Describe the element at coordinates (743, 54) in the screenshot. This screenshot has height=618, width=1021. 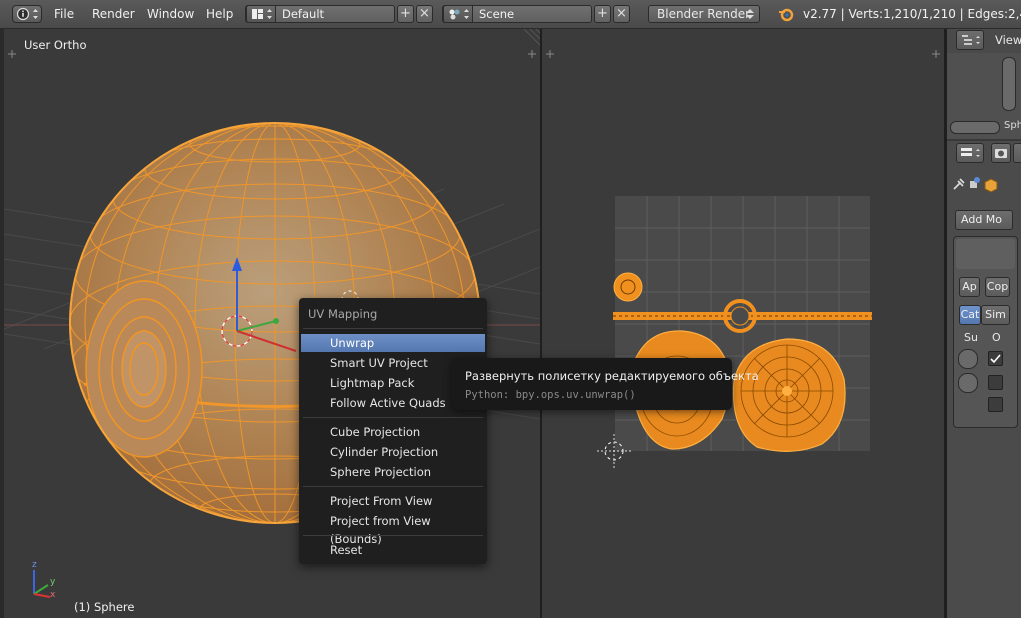
I see `uv-corner-resize-icons` at that location.